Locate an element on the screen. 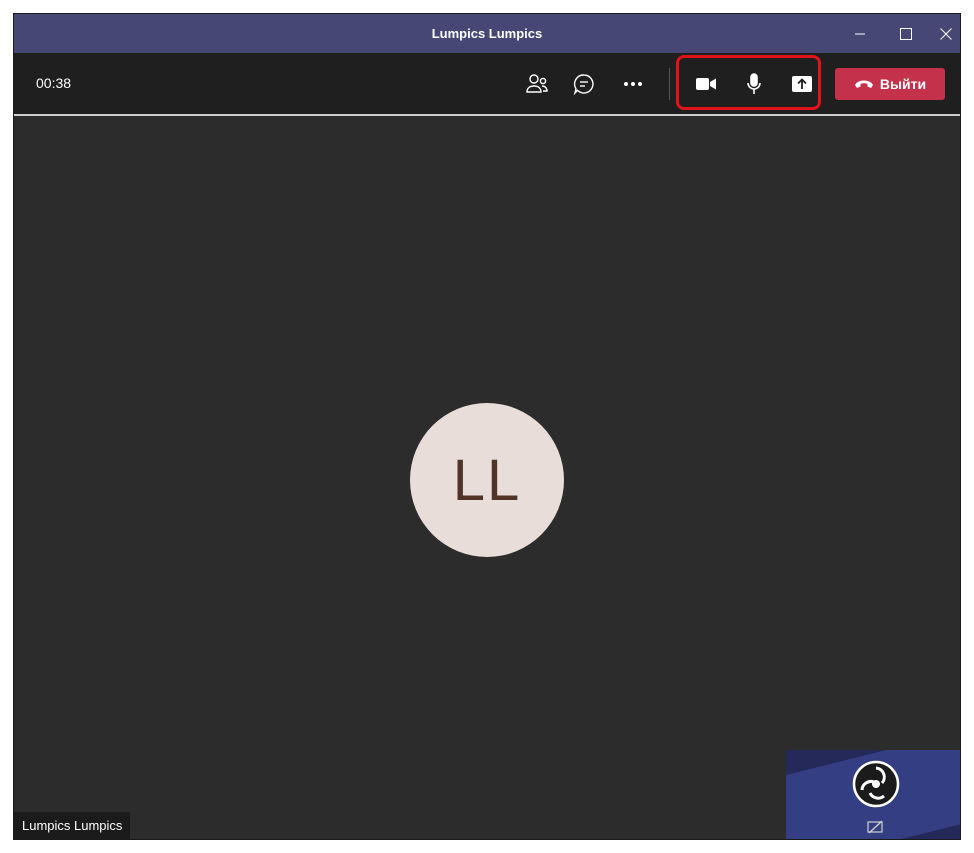 This screenshot has width=974, height=853. close-icon is located at coordinates (946, 33).